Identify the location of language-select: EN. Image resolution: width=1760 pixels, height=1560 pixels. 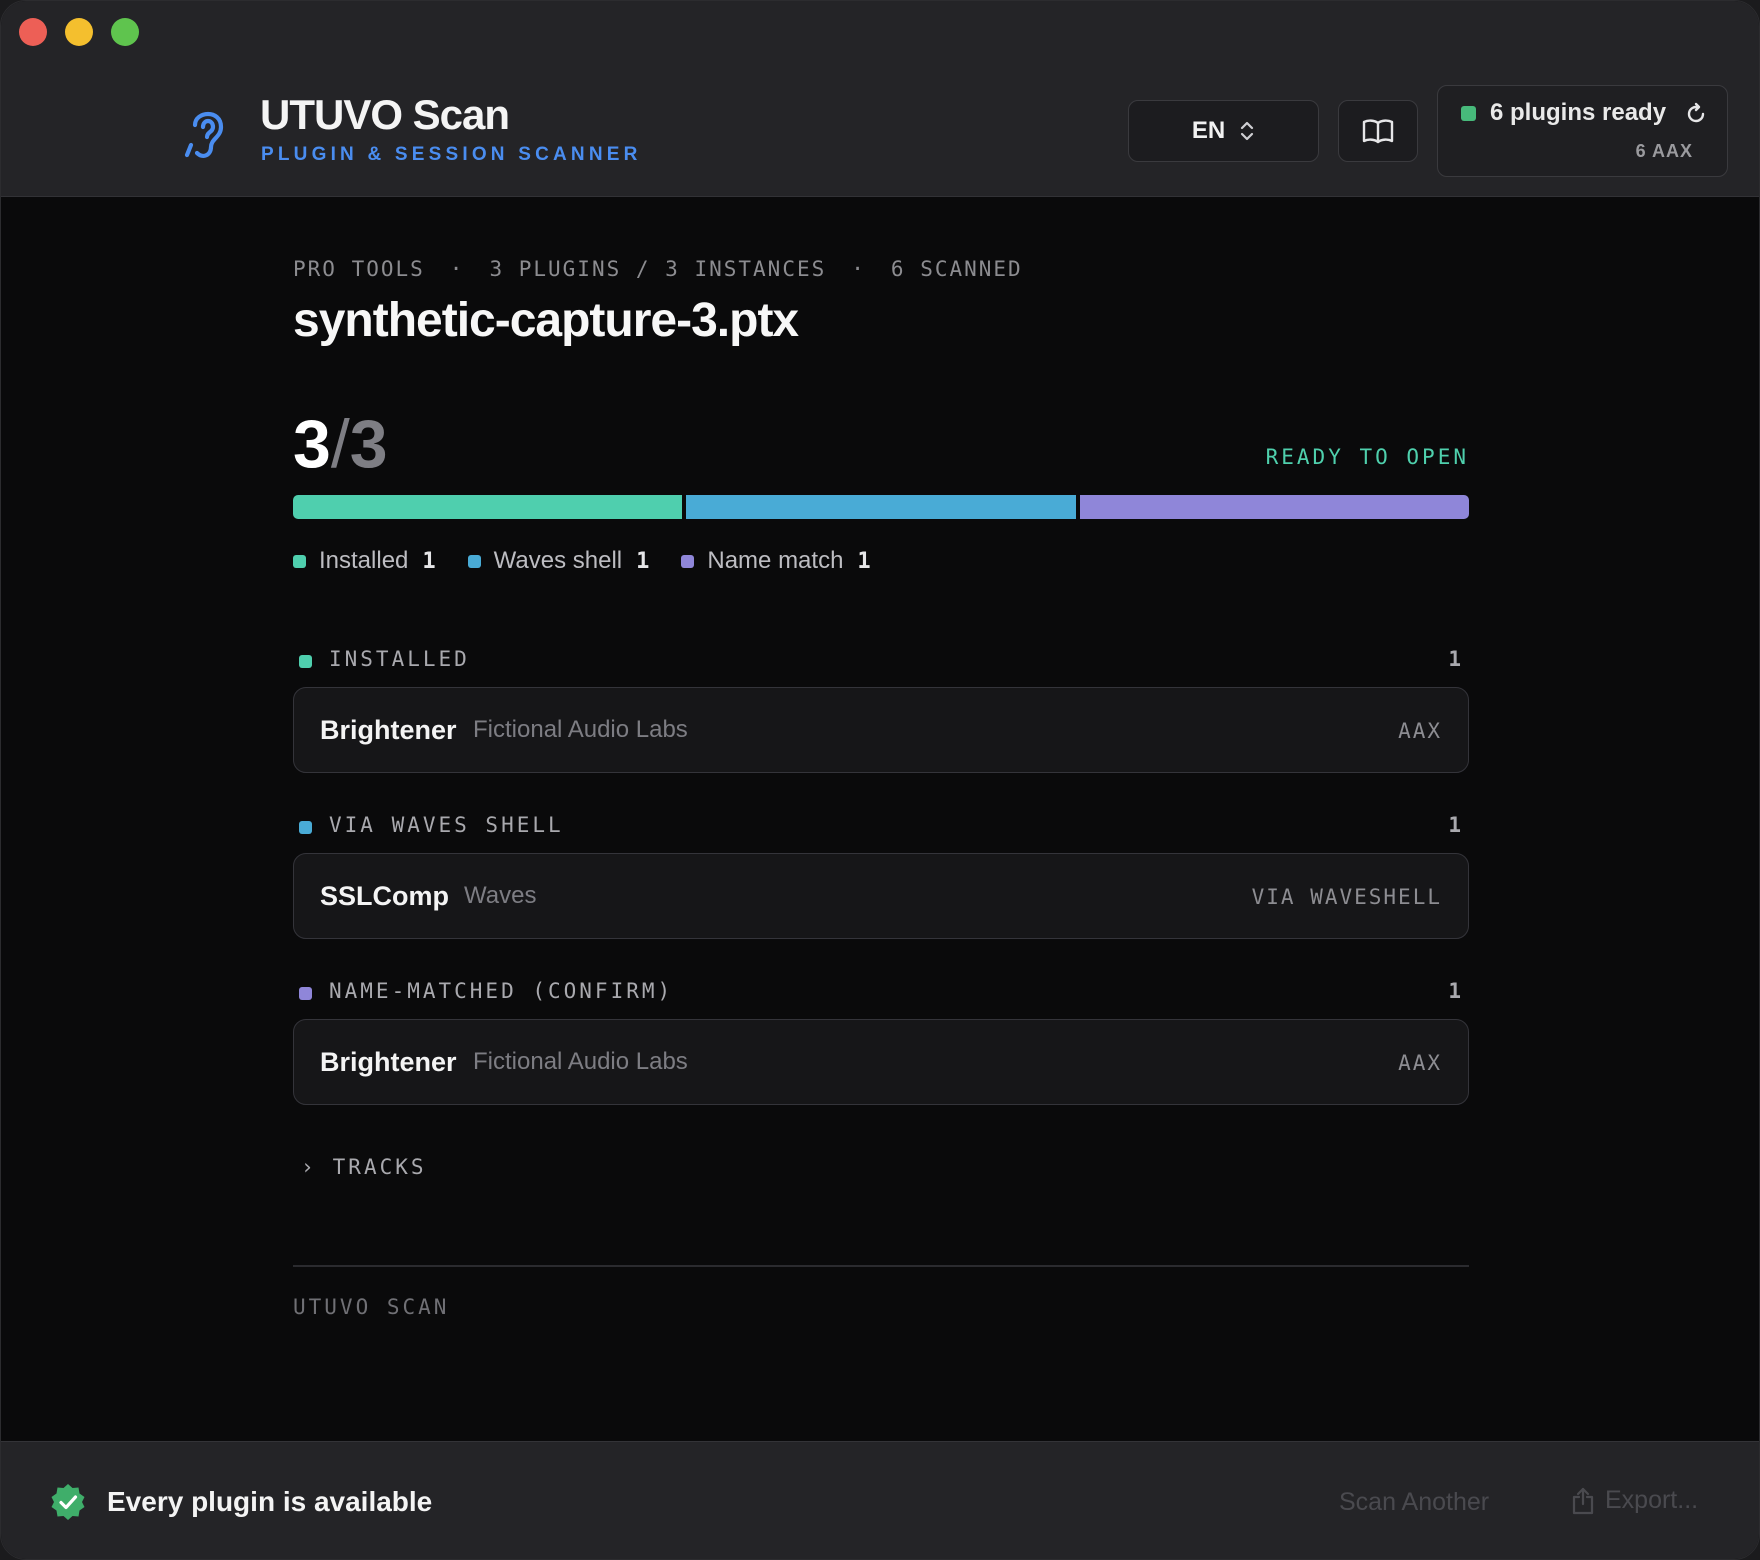
(1223, 131).